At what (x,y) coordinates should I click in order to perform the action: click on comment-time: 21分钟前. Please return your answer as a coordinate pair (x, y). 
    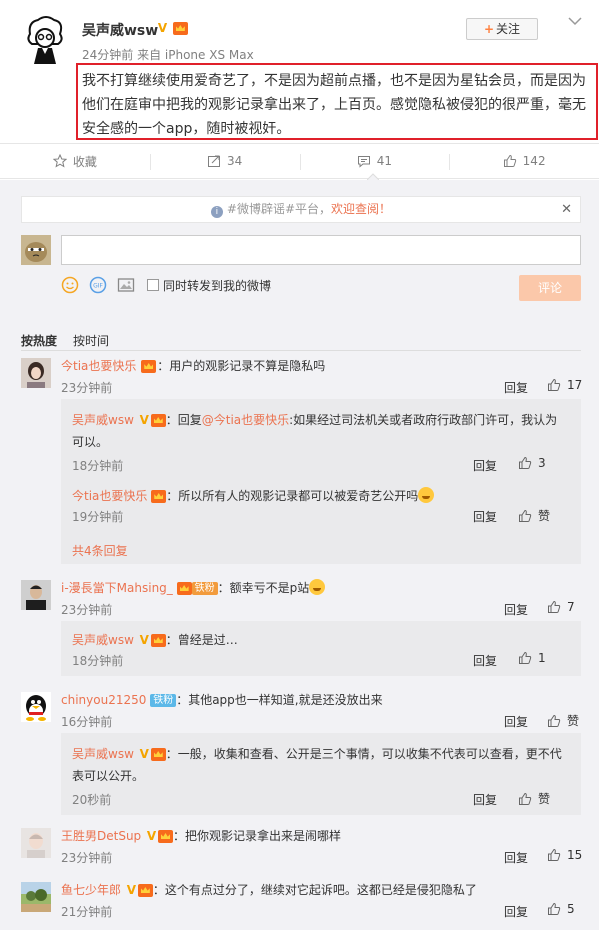
    Looking at the image, I should click on (87, 912).